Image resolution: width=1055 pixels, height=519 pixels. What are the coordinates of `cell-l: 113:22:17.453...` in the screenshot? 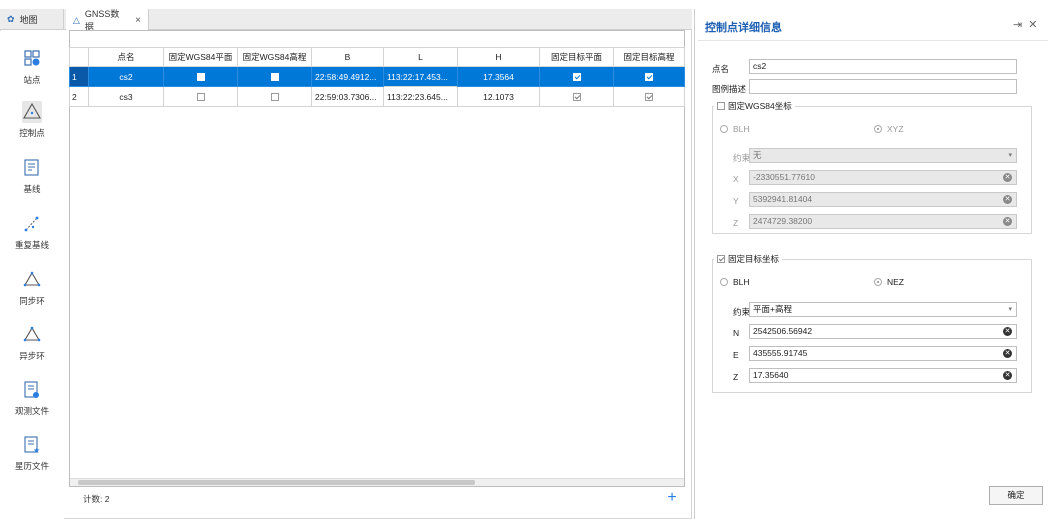 It's located at (420, 76).